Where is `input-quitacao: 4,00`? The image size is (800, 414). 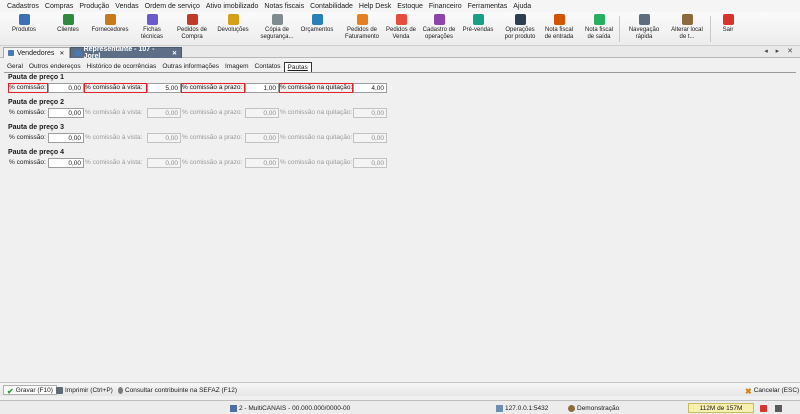 input-quitacao: 4,00 is located at coordinates (370, 88).